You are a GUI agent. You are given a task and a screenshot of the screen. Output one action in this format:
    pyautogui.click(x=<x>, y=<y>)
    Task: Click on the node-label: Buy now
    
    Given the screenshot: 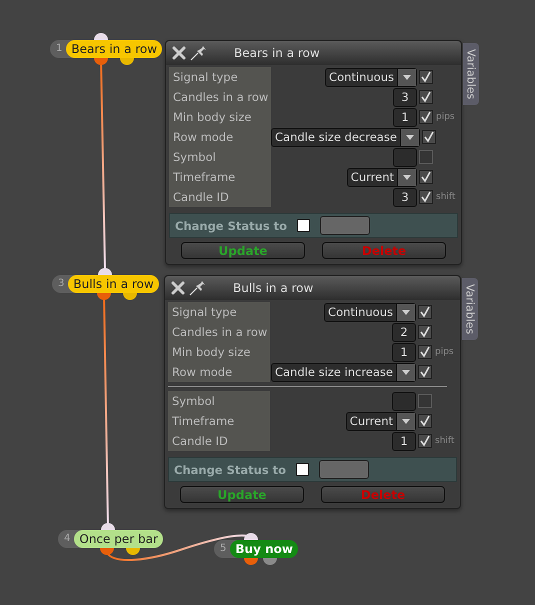 What is the action you would take?
    pyautogui.click(x=264, y=549)
    